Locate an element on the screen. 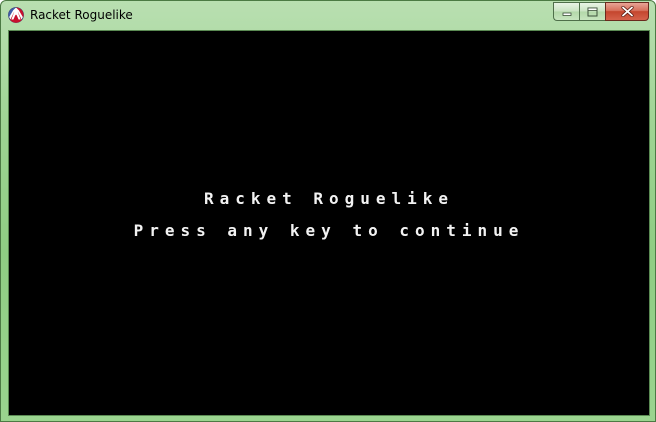 This screenshot has width=656, height=422. minimize-button is located at coordinates (566, 11).